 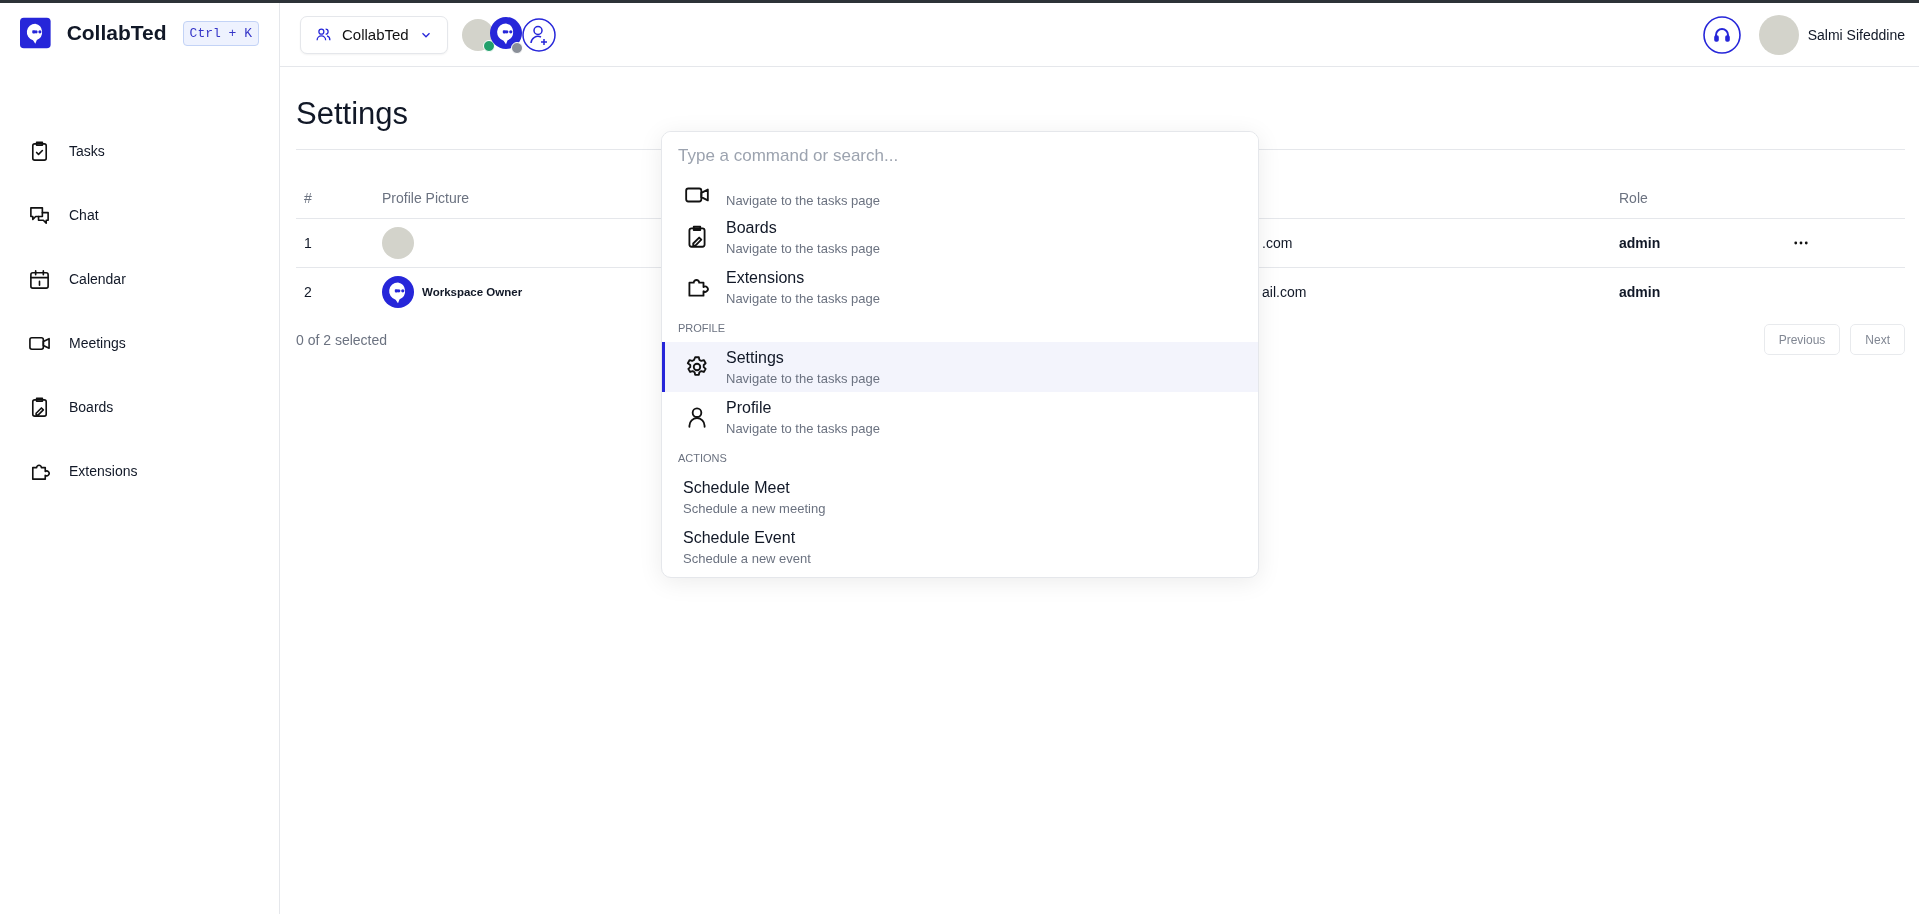 What do you see at coordinates (63, 215) in the screenshot?
I see `nav-item: Chat` at bounding box center [63, 215].